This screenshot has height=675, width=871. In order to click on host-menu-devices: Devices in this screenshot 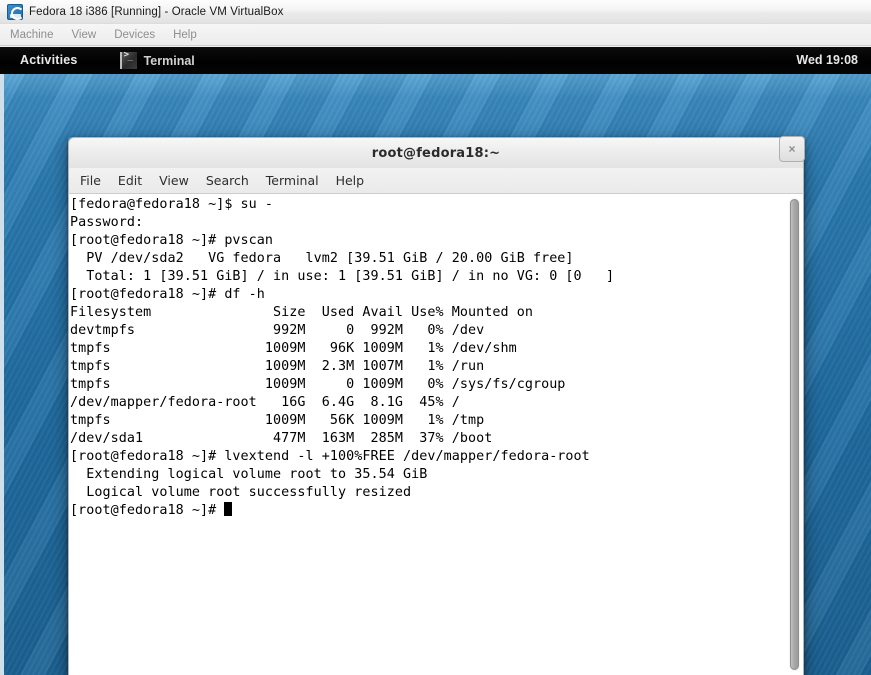, I will do `click(139, 35)`.